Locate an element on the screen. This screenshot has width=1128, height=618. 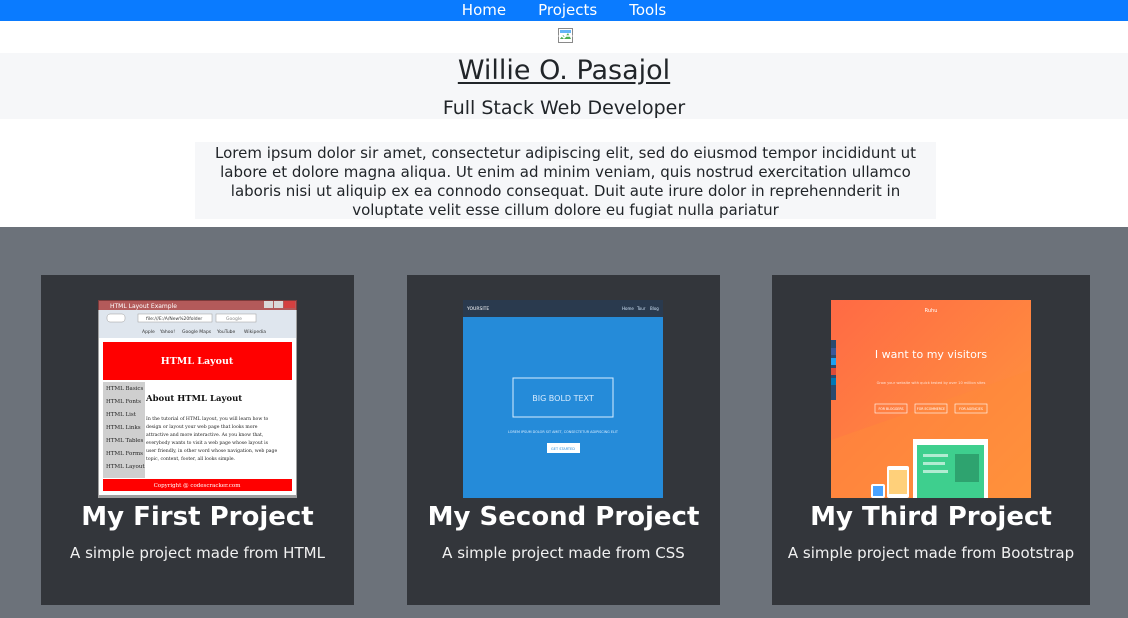
project-subtitle: A simple project made from Bootstrap is located at coordinates (931, 553).